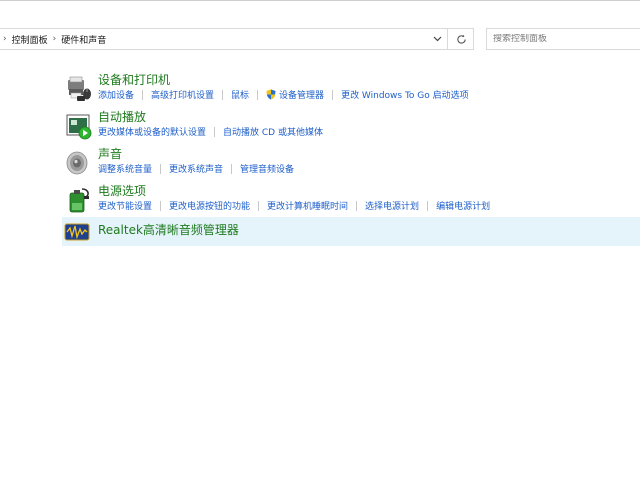 This screenshot has height=480, width=640. Describe the element at coordinates (125, 168) in the screenshot. I see `link-adjust-volume: 调整系统音量` at that location.